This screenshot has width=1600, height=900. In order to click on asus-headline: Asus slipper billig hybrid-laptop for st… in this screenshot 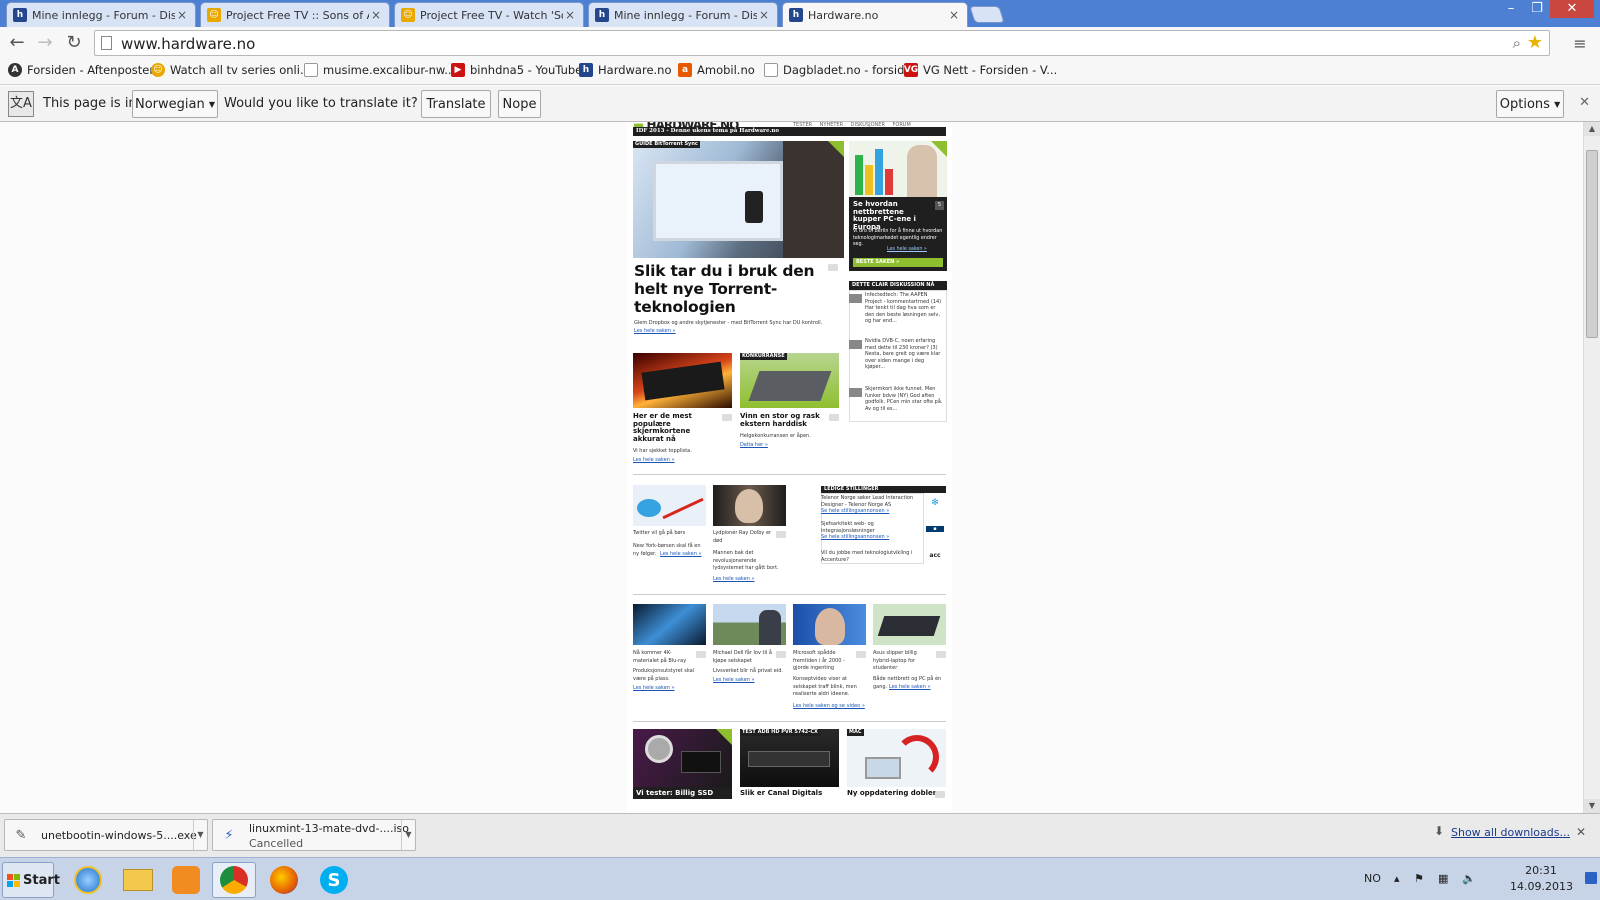, I will do `click(904, 661)`.